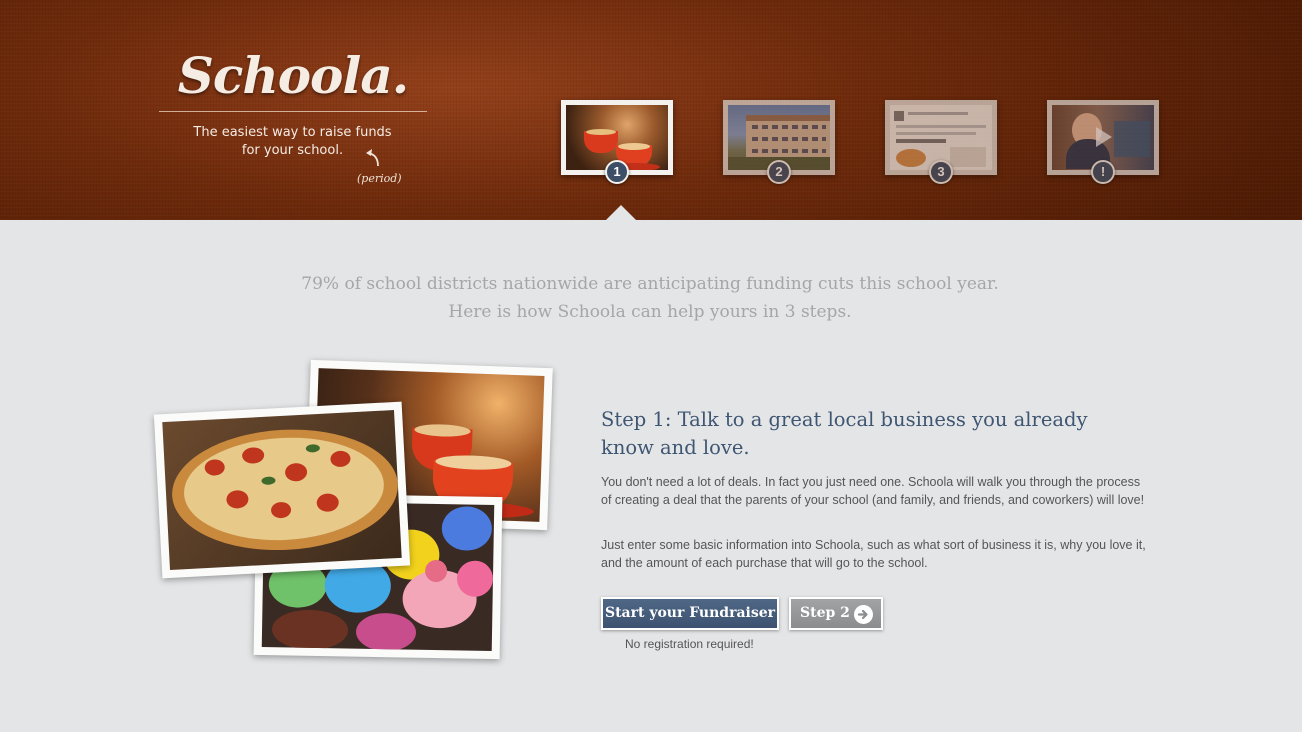  I want to click on pizza-photo, so click(282, 490).